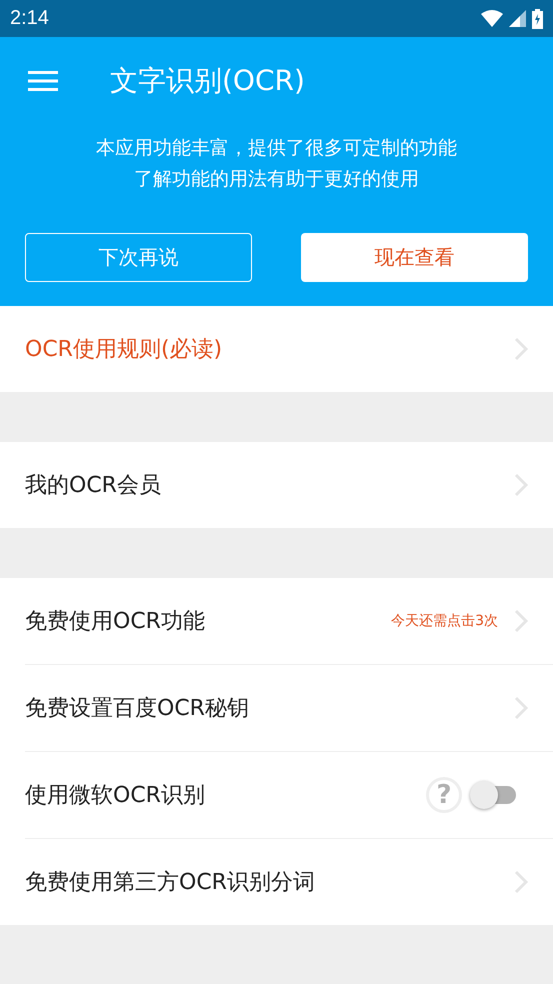 This screenshot has width=553, height=984. What do you see at coordinates (537, 18) in the screenshot?
I see `battery-icon` at bounding box center [537, 18].